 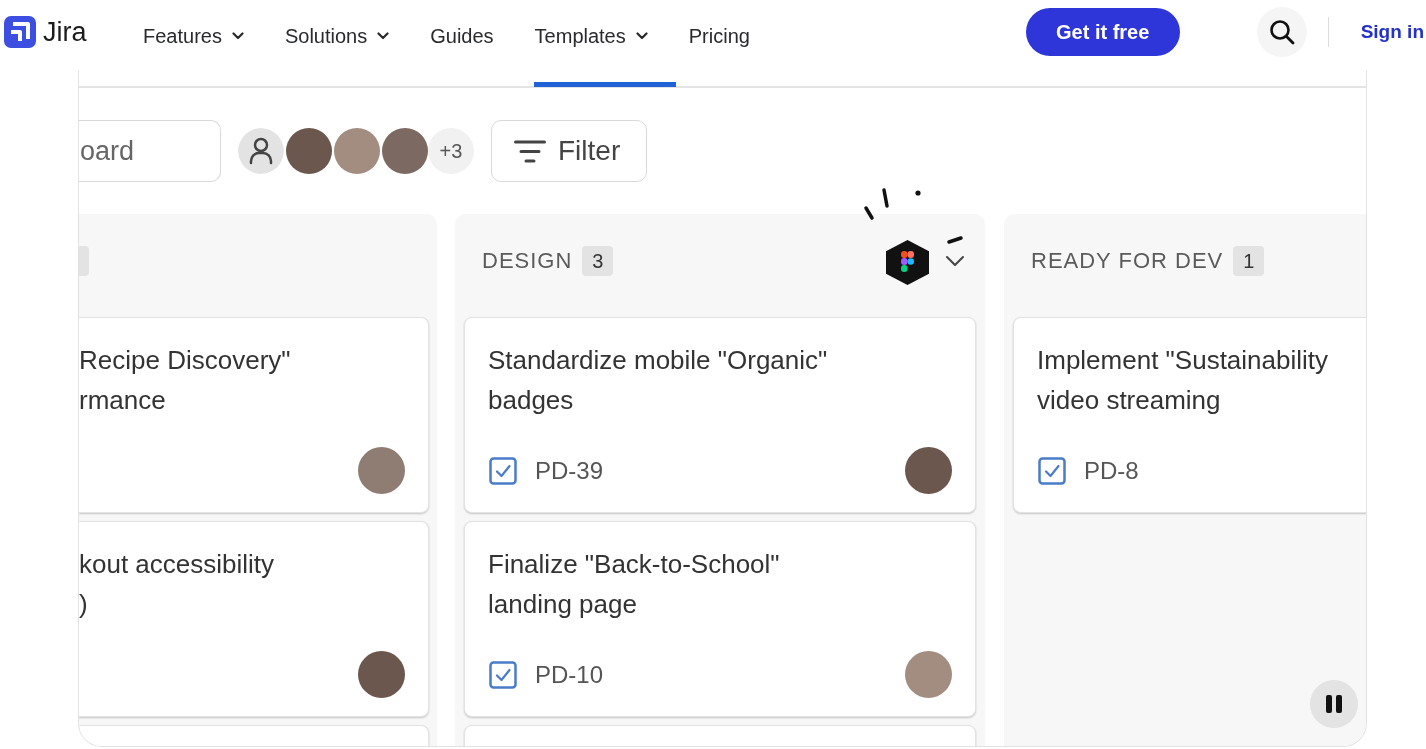 I want to click on issue-key: PD-8, so click(x=1111, y=470).